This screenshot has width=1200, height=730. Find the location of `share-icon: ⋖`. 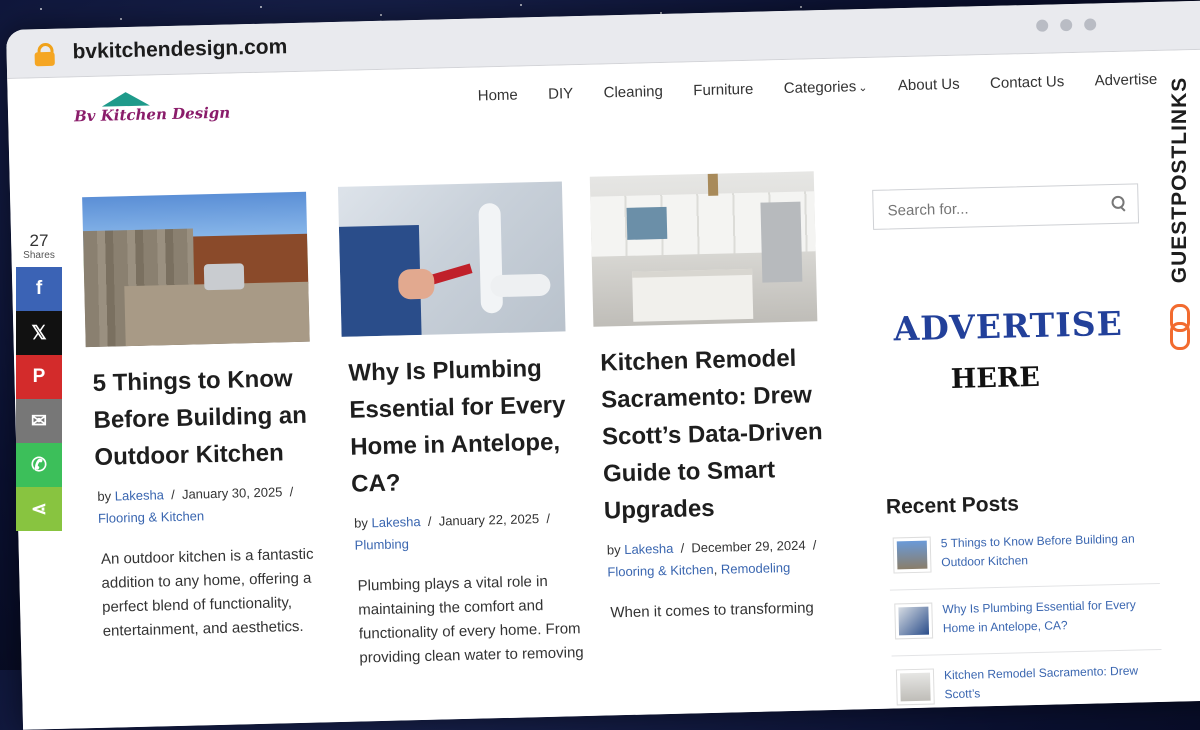

share-icon: ⋖ is located at coordinates (39, 509).